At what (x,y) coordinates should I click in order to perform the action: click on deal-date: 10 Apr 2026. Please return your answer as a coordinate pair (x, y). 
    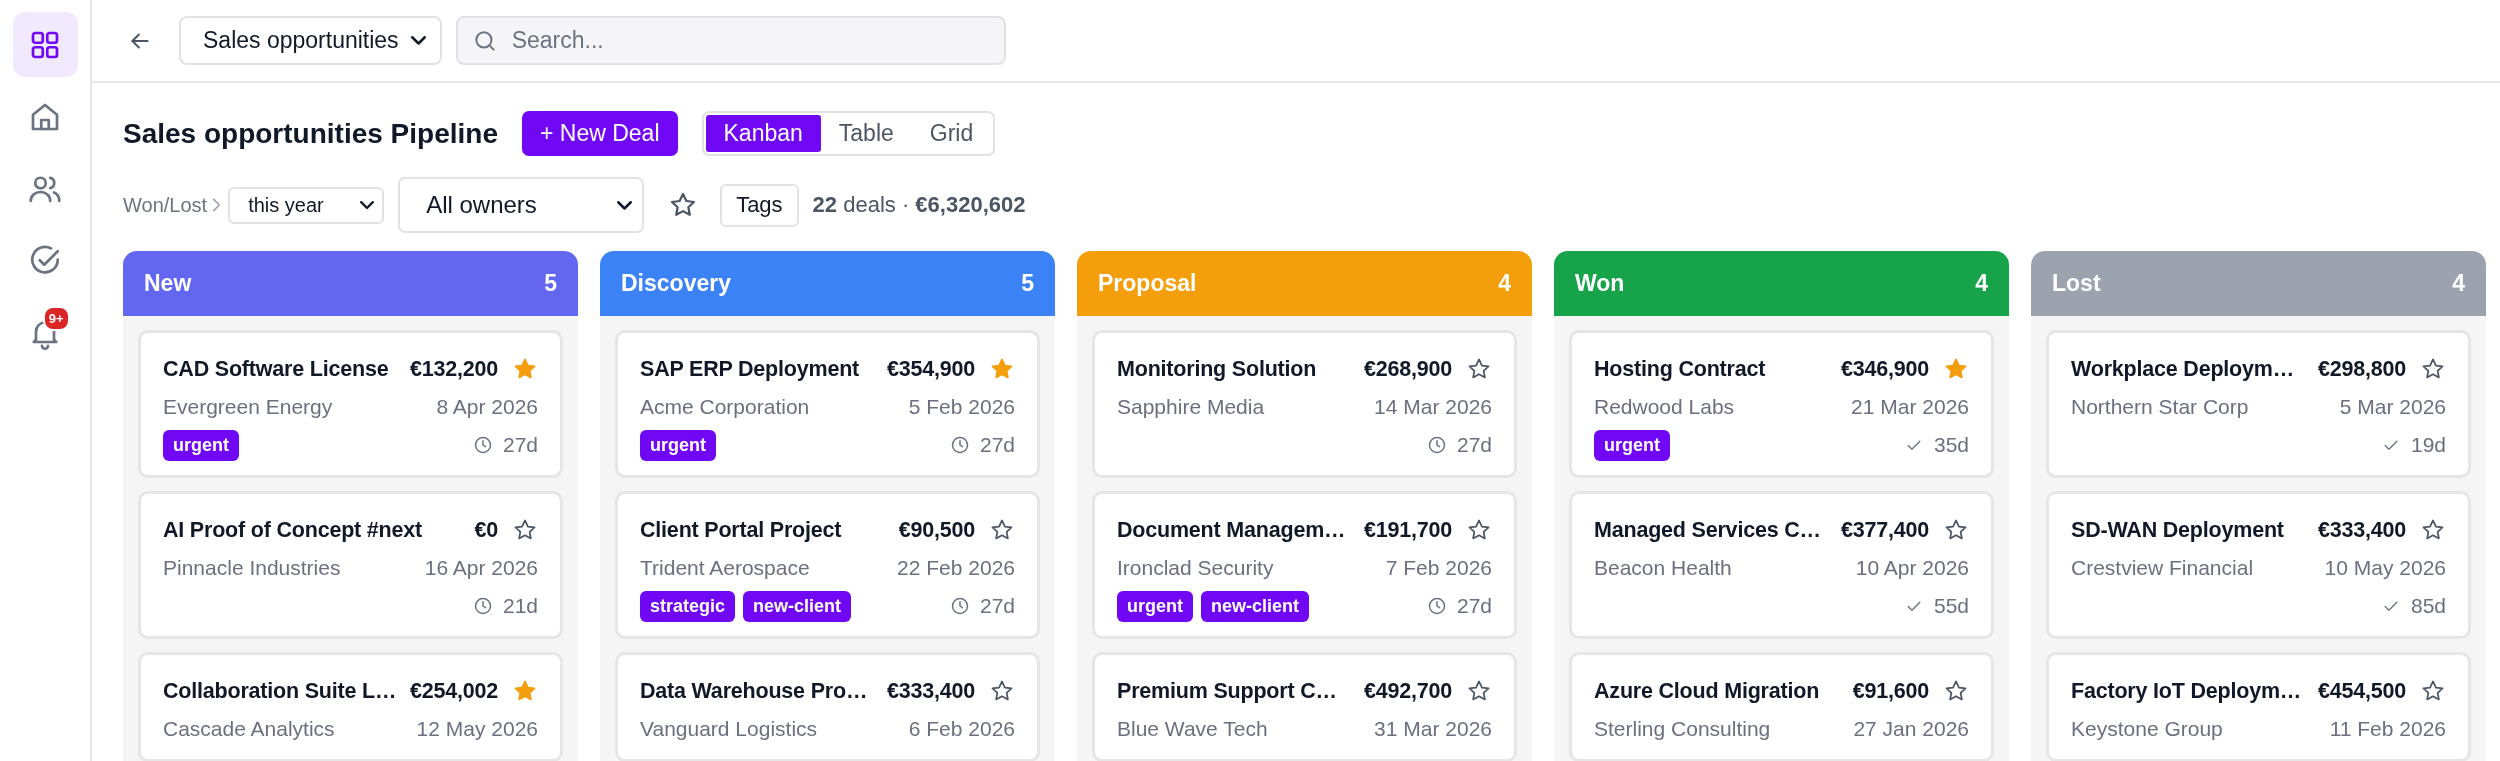
    Looking at the image, I should click on (1912, 568).